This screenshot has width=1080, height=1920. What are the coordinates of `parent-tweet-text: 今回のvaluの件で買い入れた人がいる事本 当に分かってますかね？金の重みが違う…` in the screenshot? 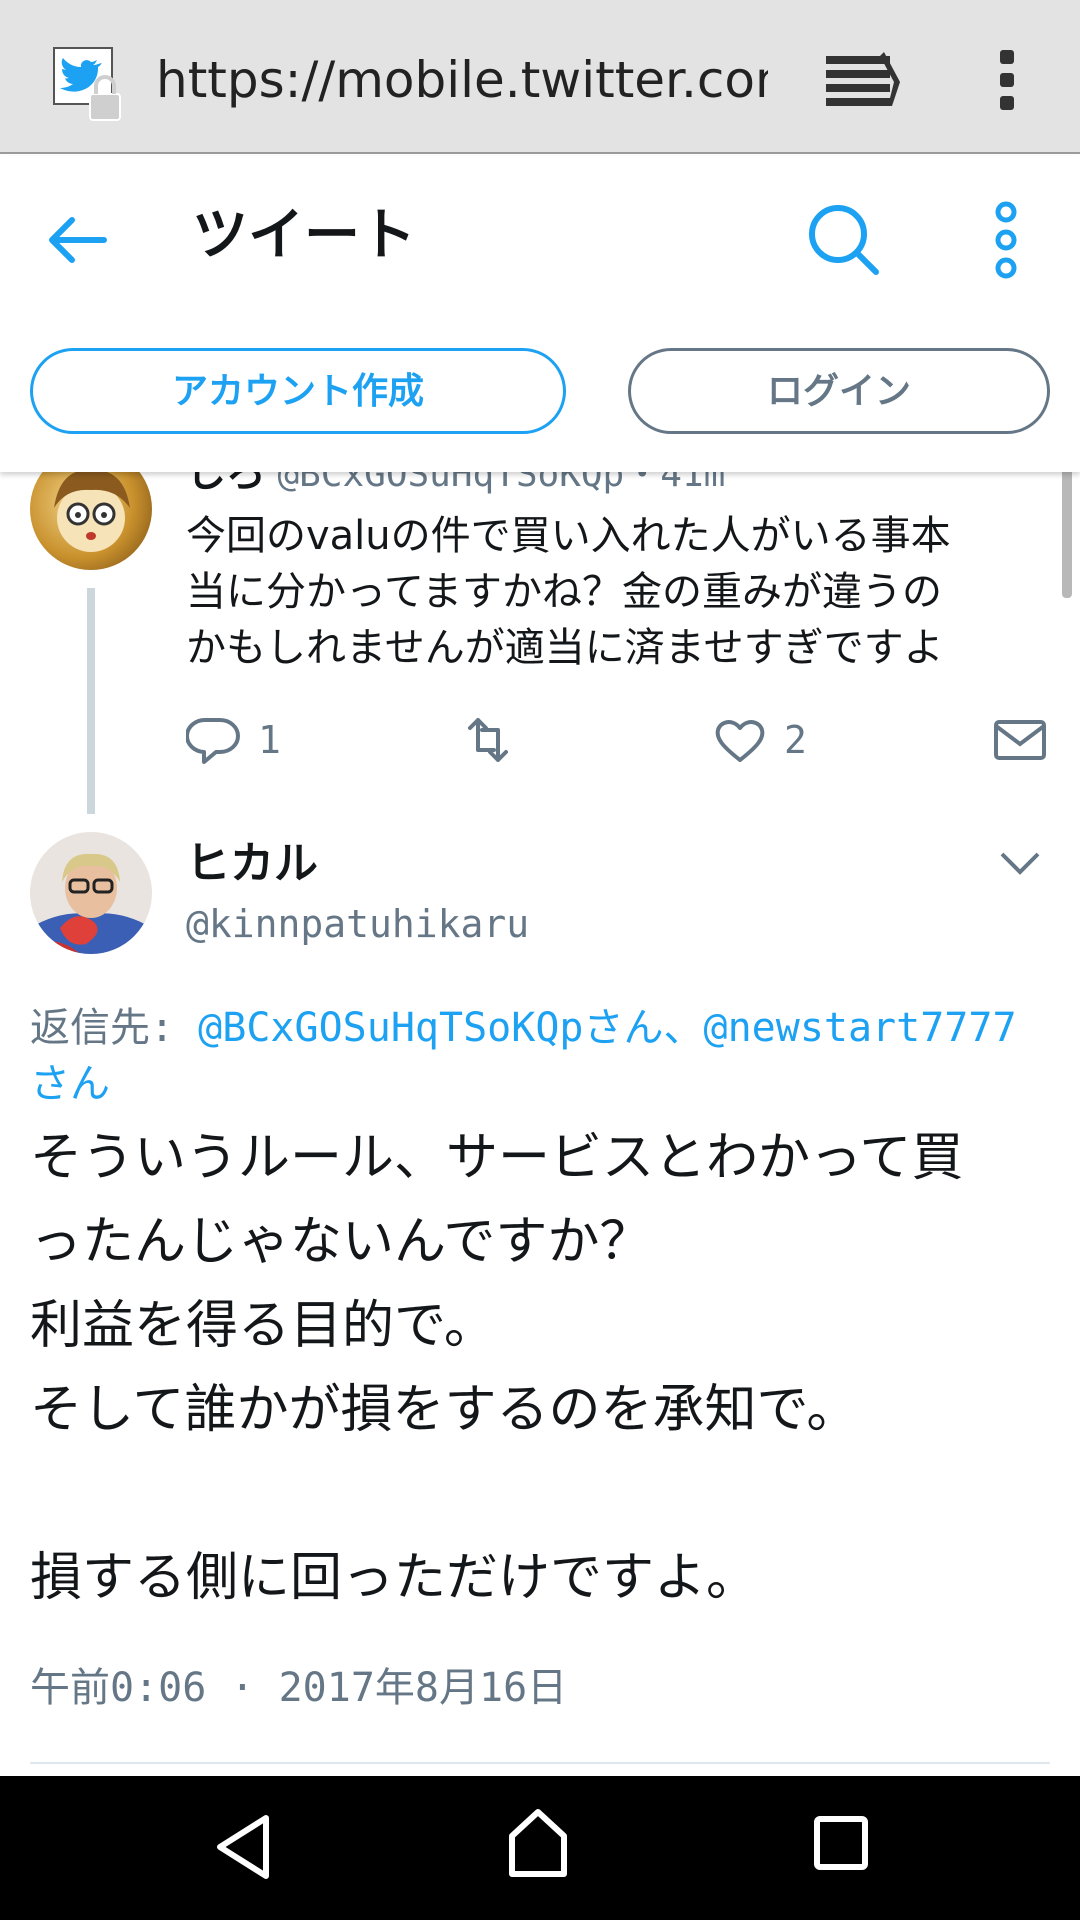 It's located at (568, 592).